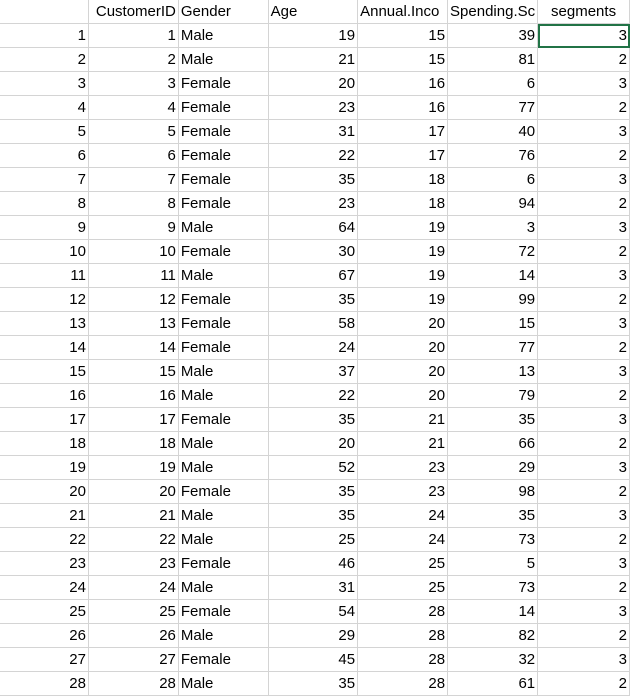 This screenshot has width=630, height=696. What do you see at coordinates (493, 659) in the screenshot?
I see `cell-spending-score: 32` at bounding box center [493, 659].